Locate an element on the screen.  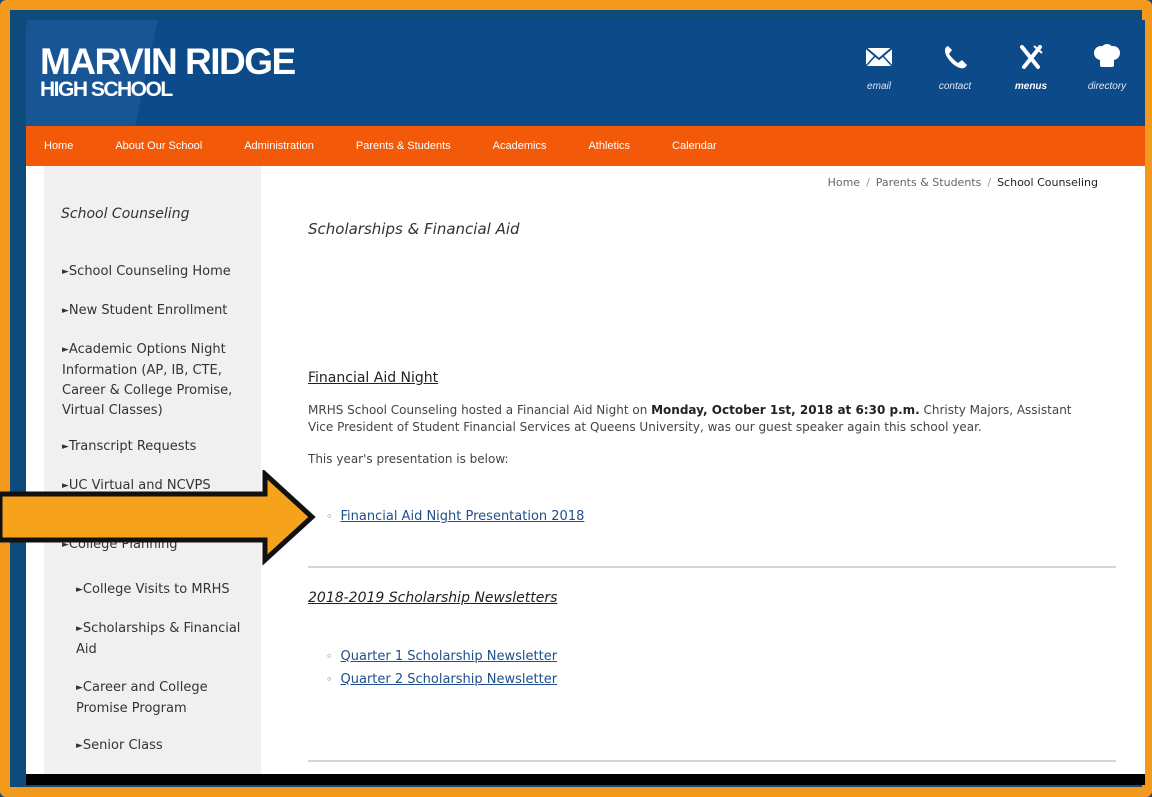
phone-icon is located at coordinates (955, 57).